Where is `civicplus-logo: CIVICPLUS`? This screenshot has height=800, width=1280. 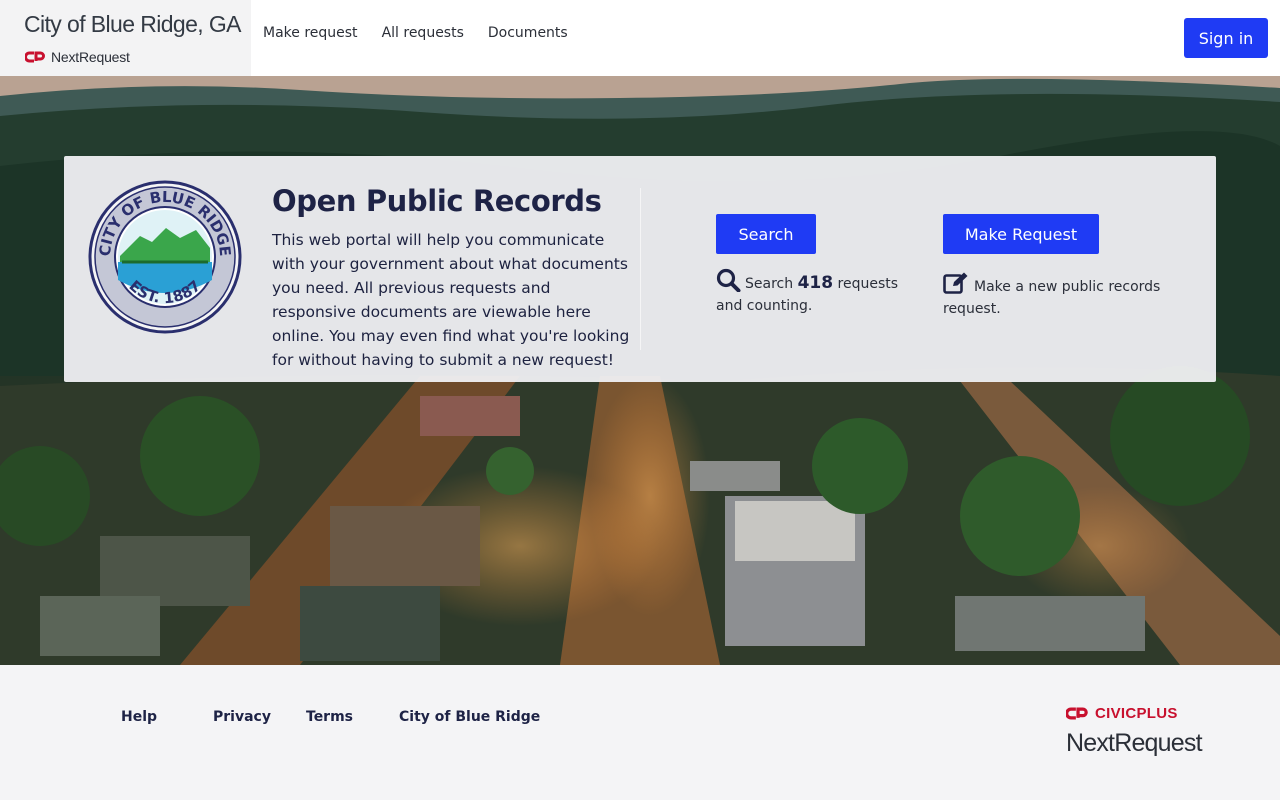
civicplus-logo: CIVICPLUS is located at coordinates (1122, 713).